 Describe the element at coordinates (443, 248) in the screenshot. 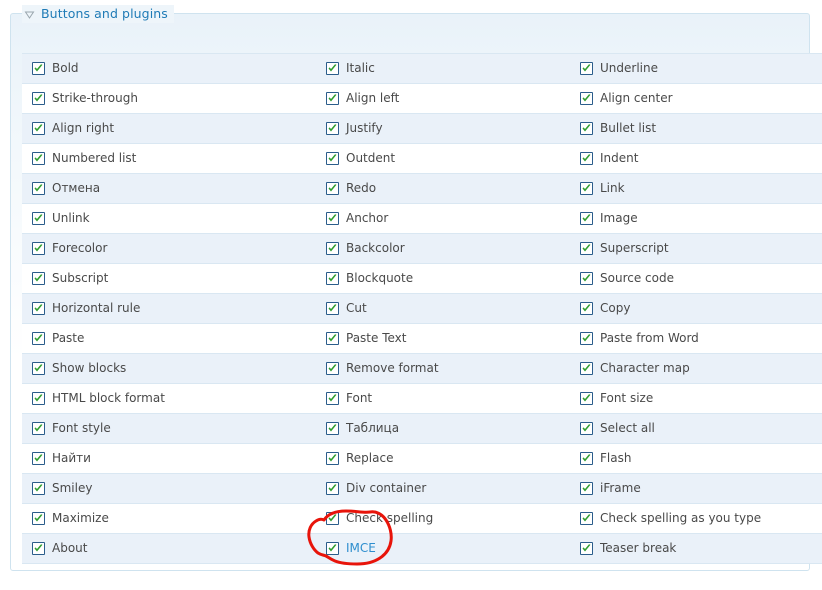

I see `checkbox-item: Backcolor` at that location.